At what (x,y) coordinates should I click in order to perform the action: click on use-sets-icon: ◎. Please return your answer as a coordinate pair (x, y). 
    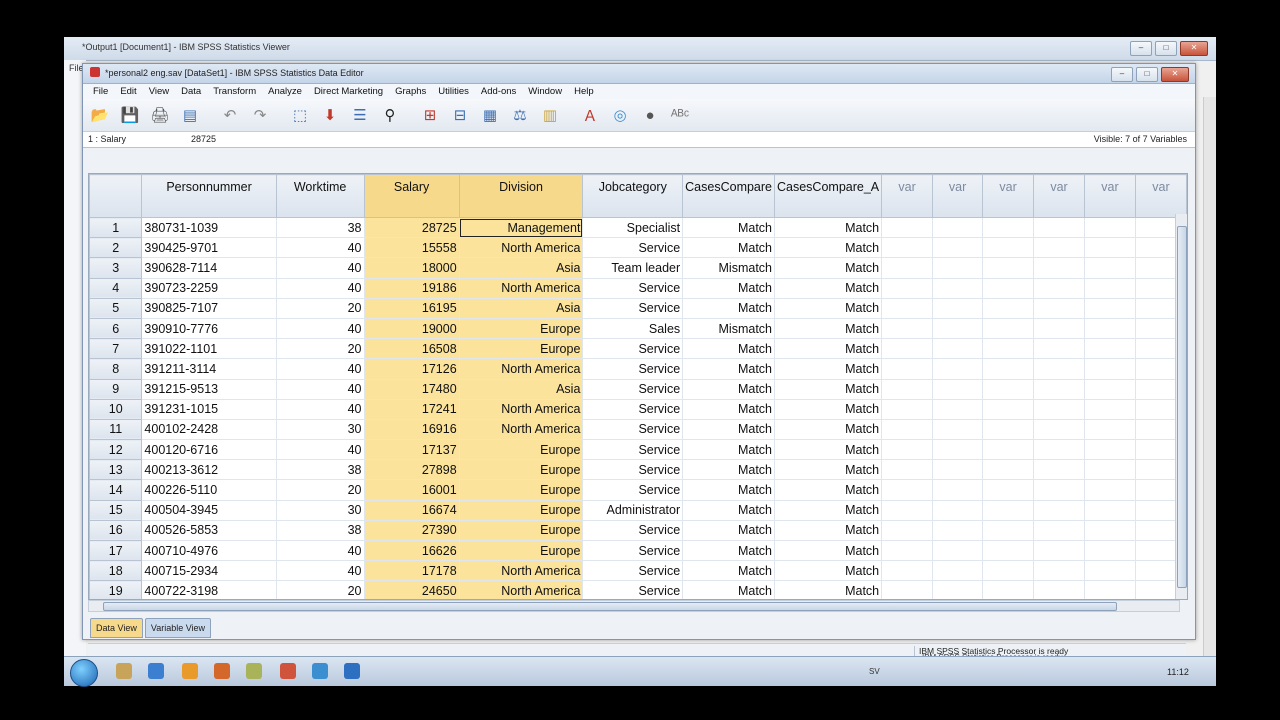
    Looking at the image, I should click on (620, 115).